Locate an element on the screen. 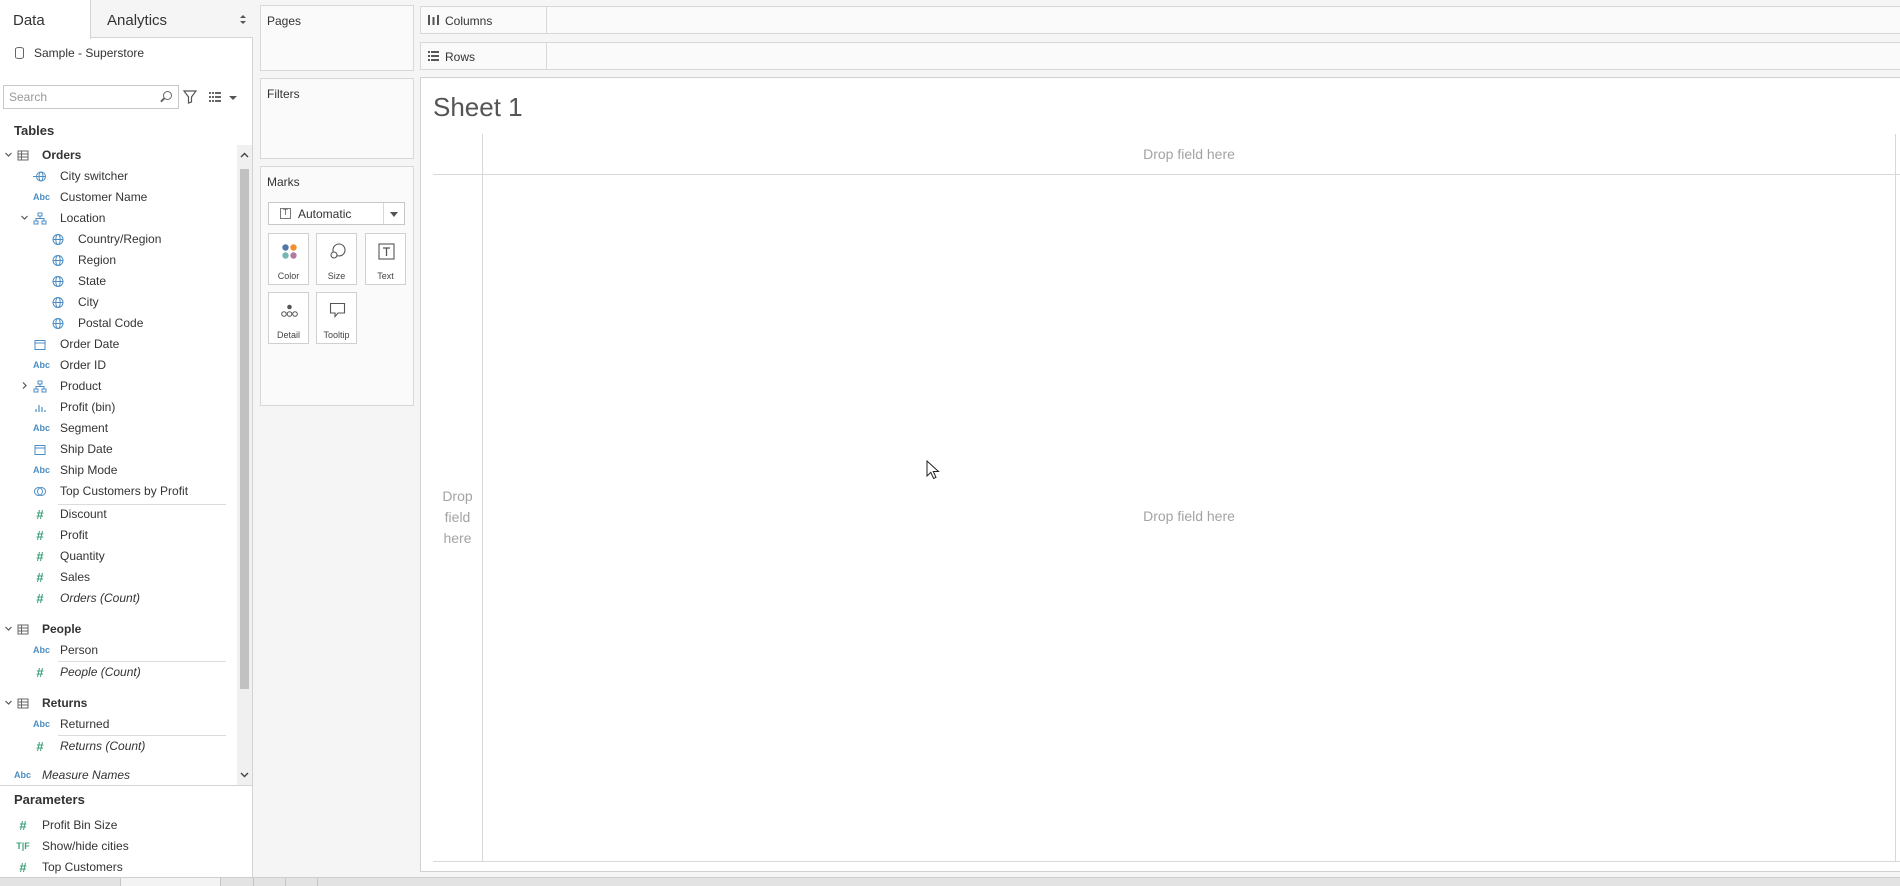  automatic-mark-icon is located at coordinates (285, 213).